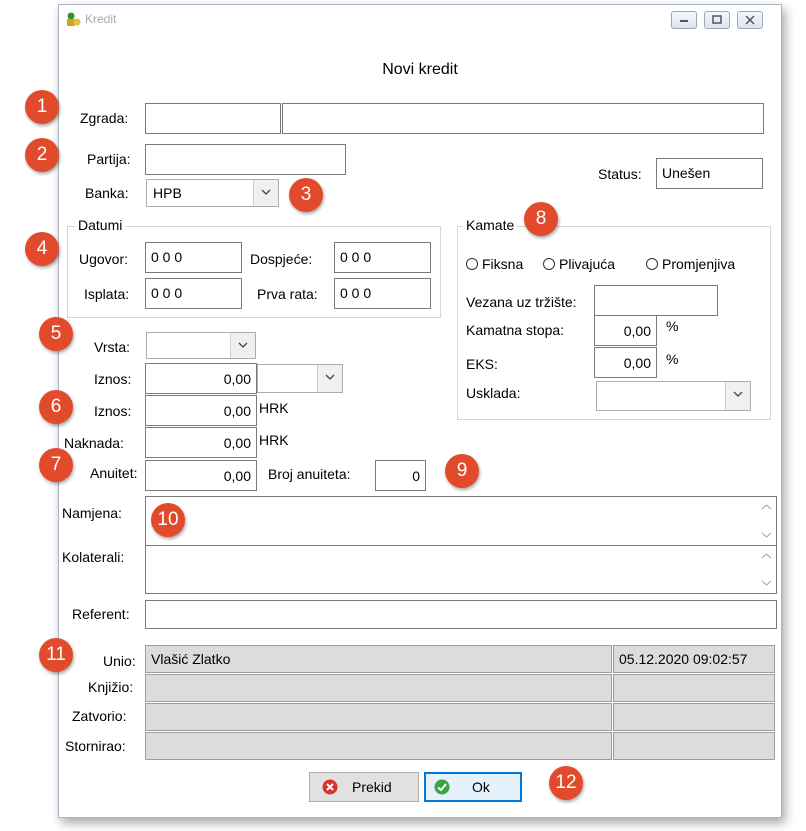 The image size is (806, 831). What do you see at coordinates (699, 264) in the screenshot?
I see `radio-promjenjiva-label: Promjenjiva` at bounding box center [699, 264].